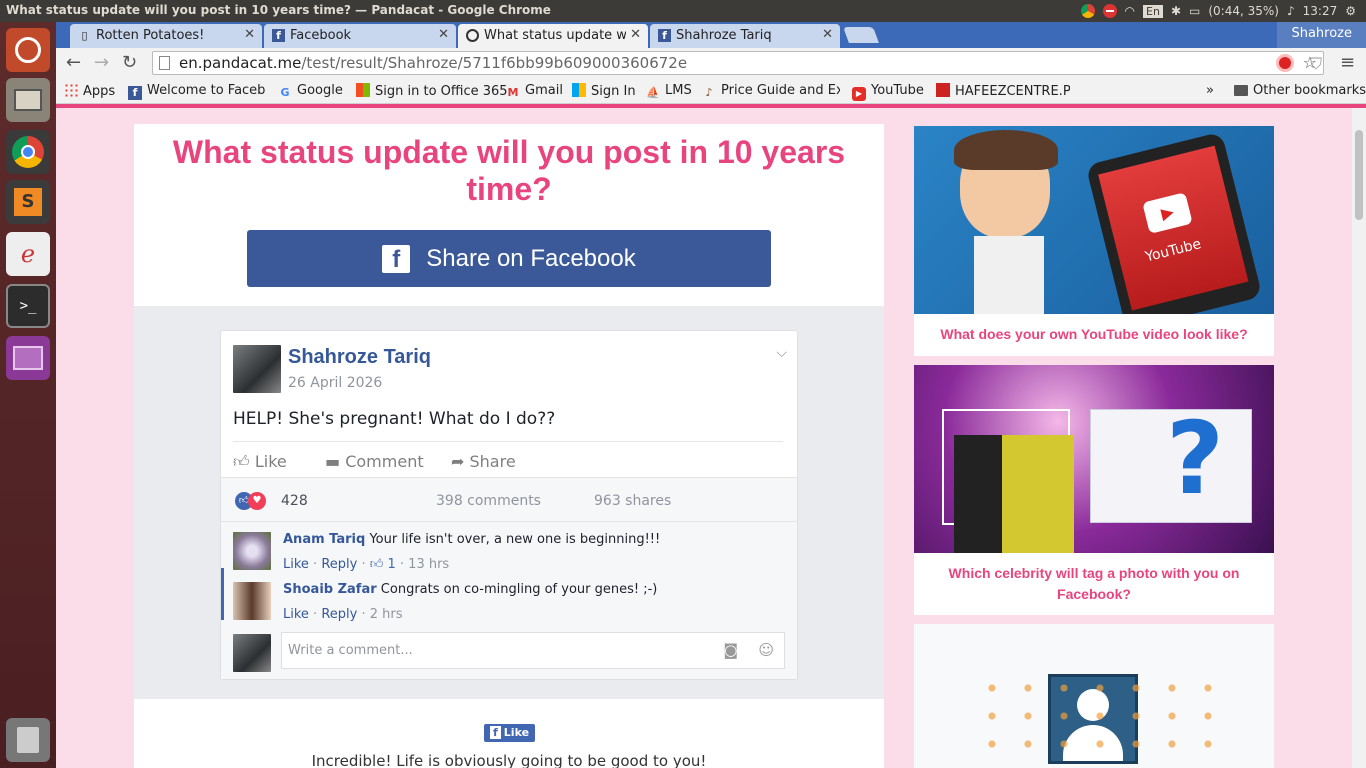 Image resolution: width=1366 pixels, height=768 pixels. What do you see at coordinates (28, 358) in the screenshot?
I see `workspace-switcher-icon` at bounding box center [28, 358].